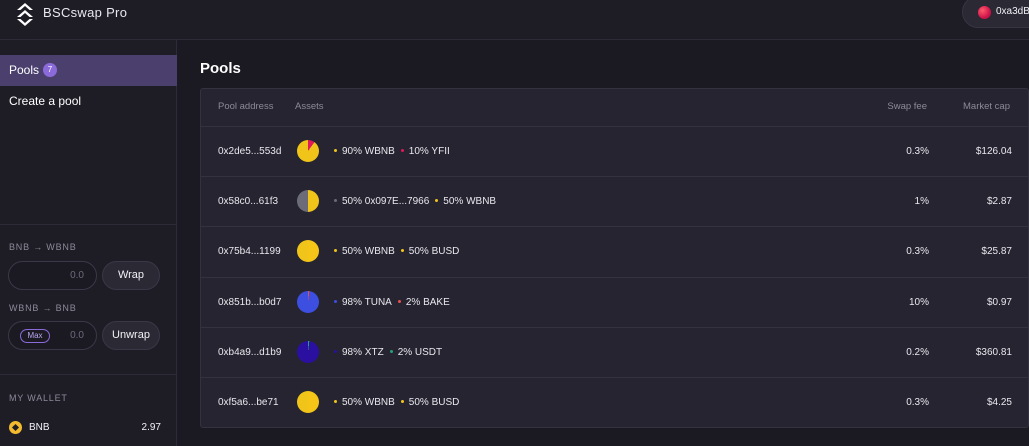  What do you see at coordinates (250, 151) in the screenshot?
I see `pool-address: 0x2de5...553d` at bounding box center [250, 151].